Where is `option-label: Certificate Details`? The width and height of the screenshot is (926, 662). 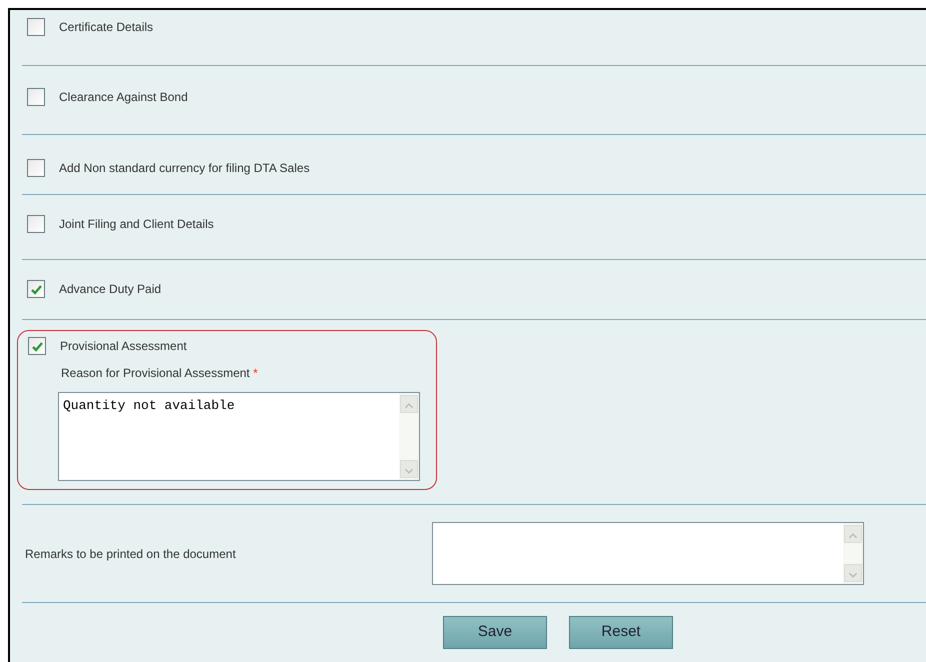 option-label: Certificate Details is located at coordinates (106, 27).